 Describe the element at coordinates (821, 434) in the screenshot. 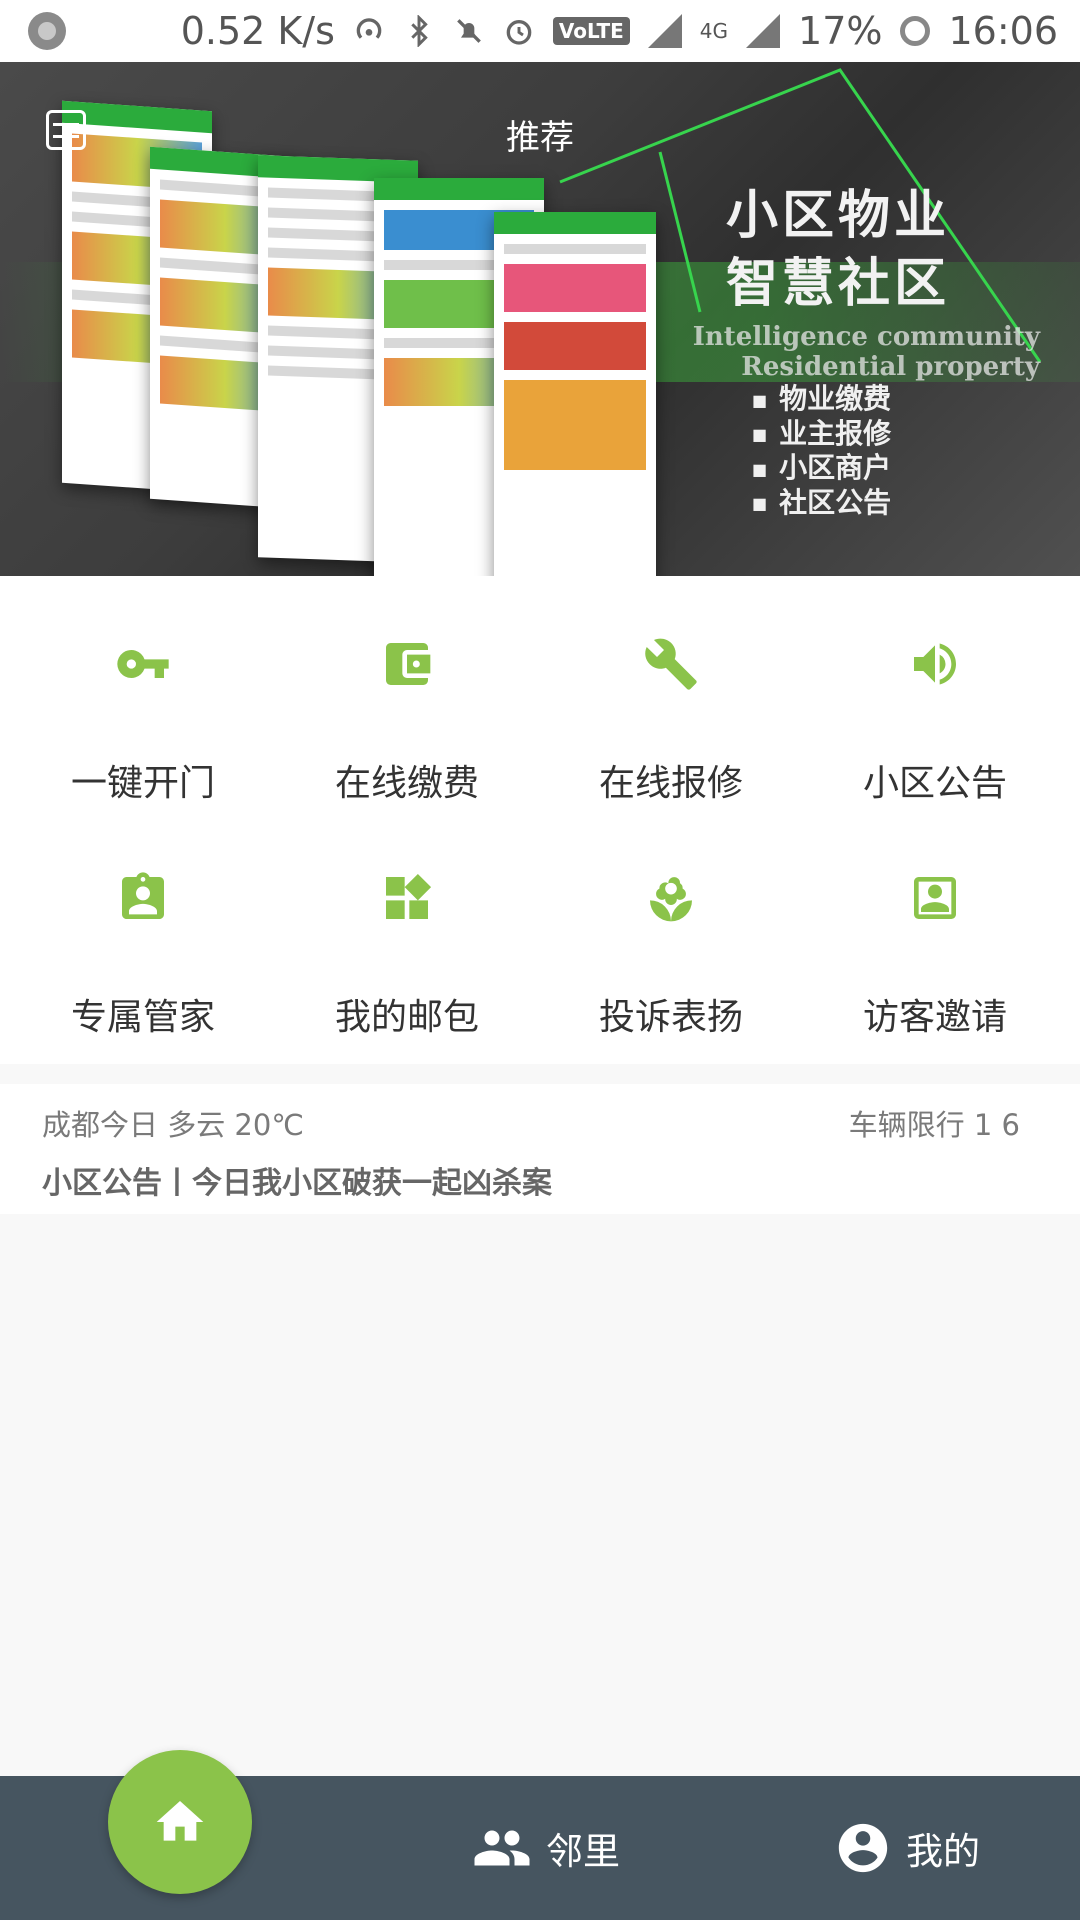

I see `banner-feature: 业主报修` at that location.